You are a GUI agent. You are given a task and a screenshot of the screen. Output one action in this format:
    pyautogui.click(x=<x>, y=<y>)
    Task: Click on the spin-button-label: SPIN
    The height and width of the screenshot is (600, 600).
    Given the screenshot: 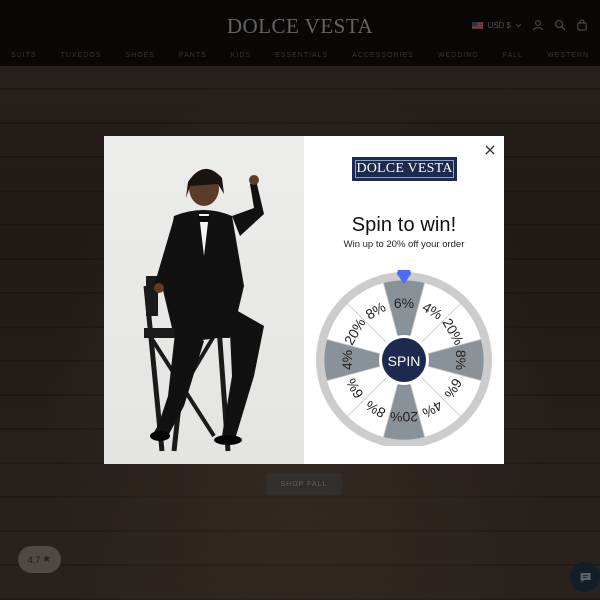 What is the action you would take?
    pyautogui.click(x=404, y=361)
    